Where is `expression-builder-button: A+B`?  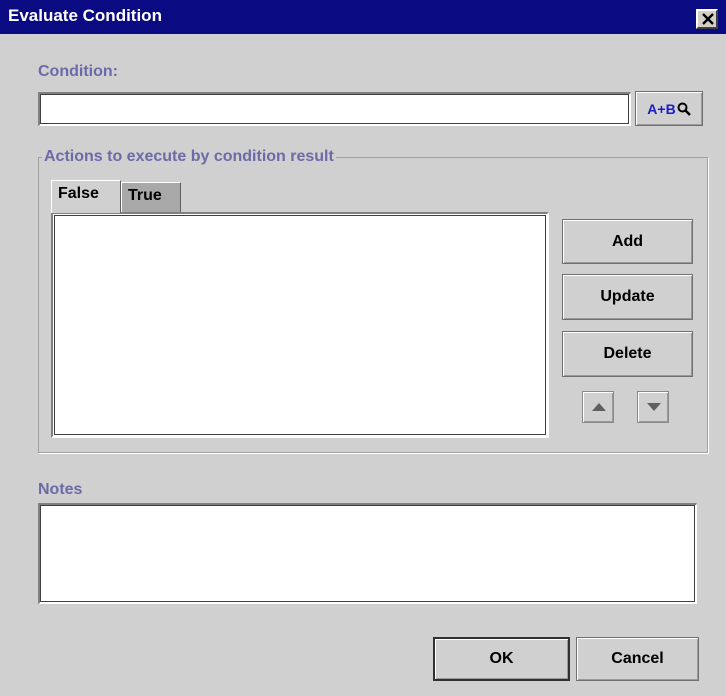 expression-builder-button: A+B is located at coordinates (669, 108).